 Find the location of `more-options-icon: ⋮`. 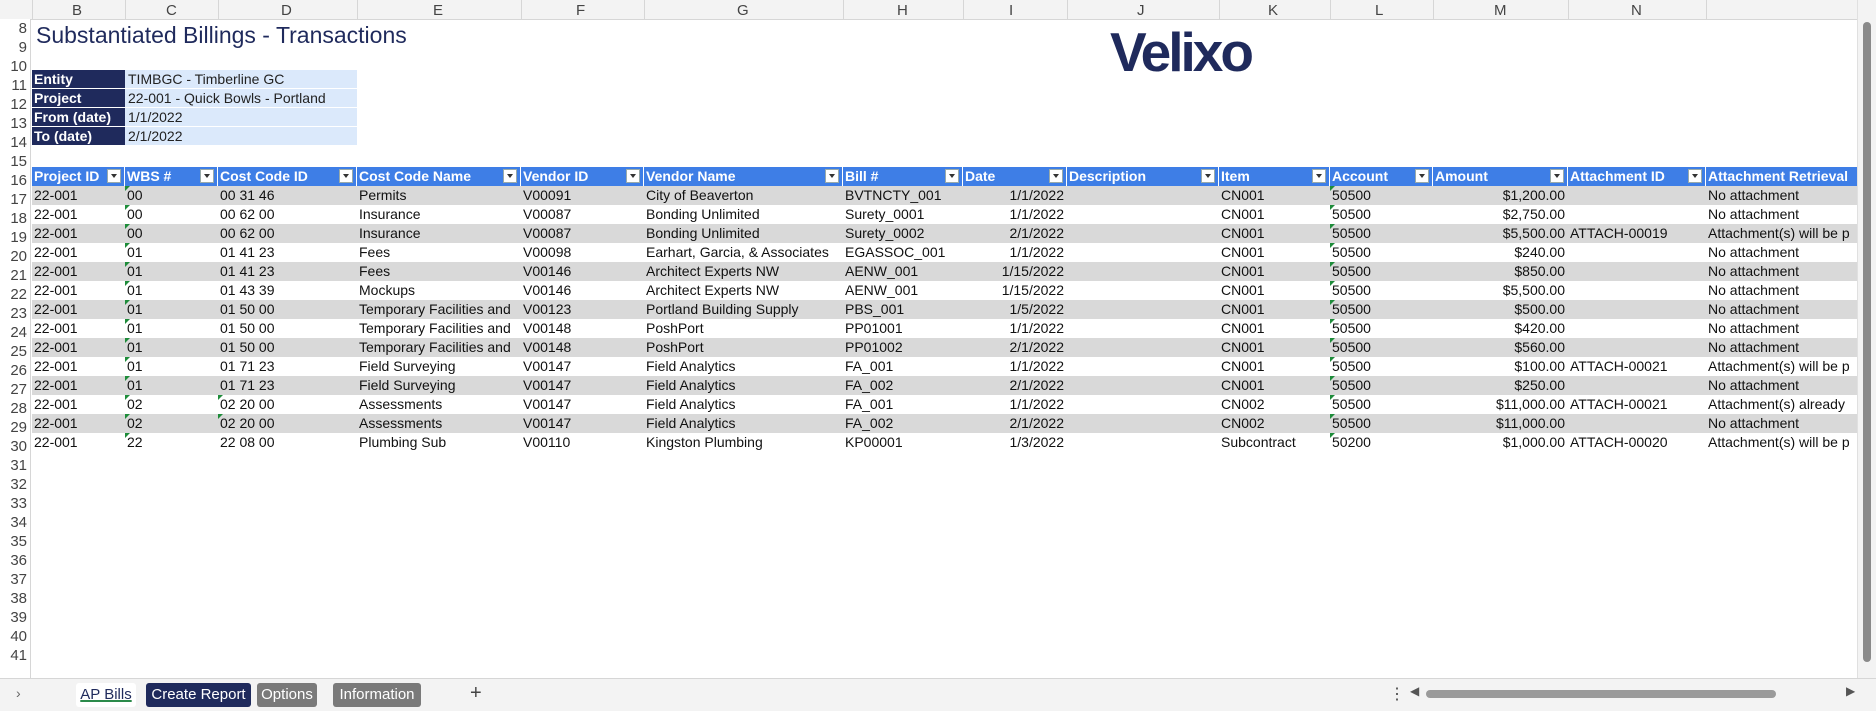

more-options-icon: ⋮ is located at coordinates (1397, 694).